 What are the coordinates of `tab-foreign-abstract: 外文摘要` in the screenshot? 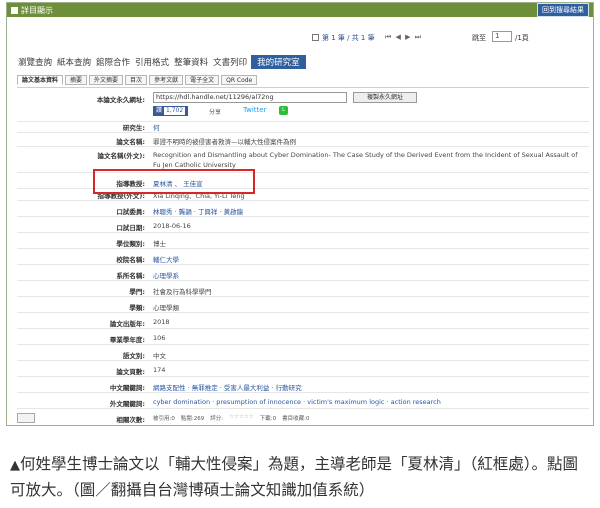 It's located at (106, 80).